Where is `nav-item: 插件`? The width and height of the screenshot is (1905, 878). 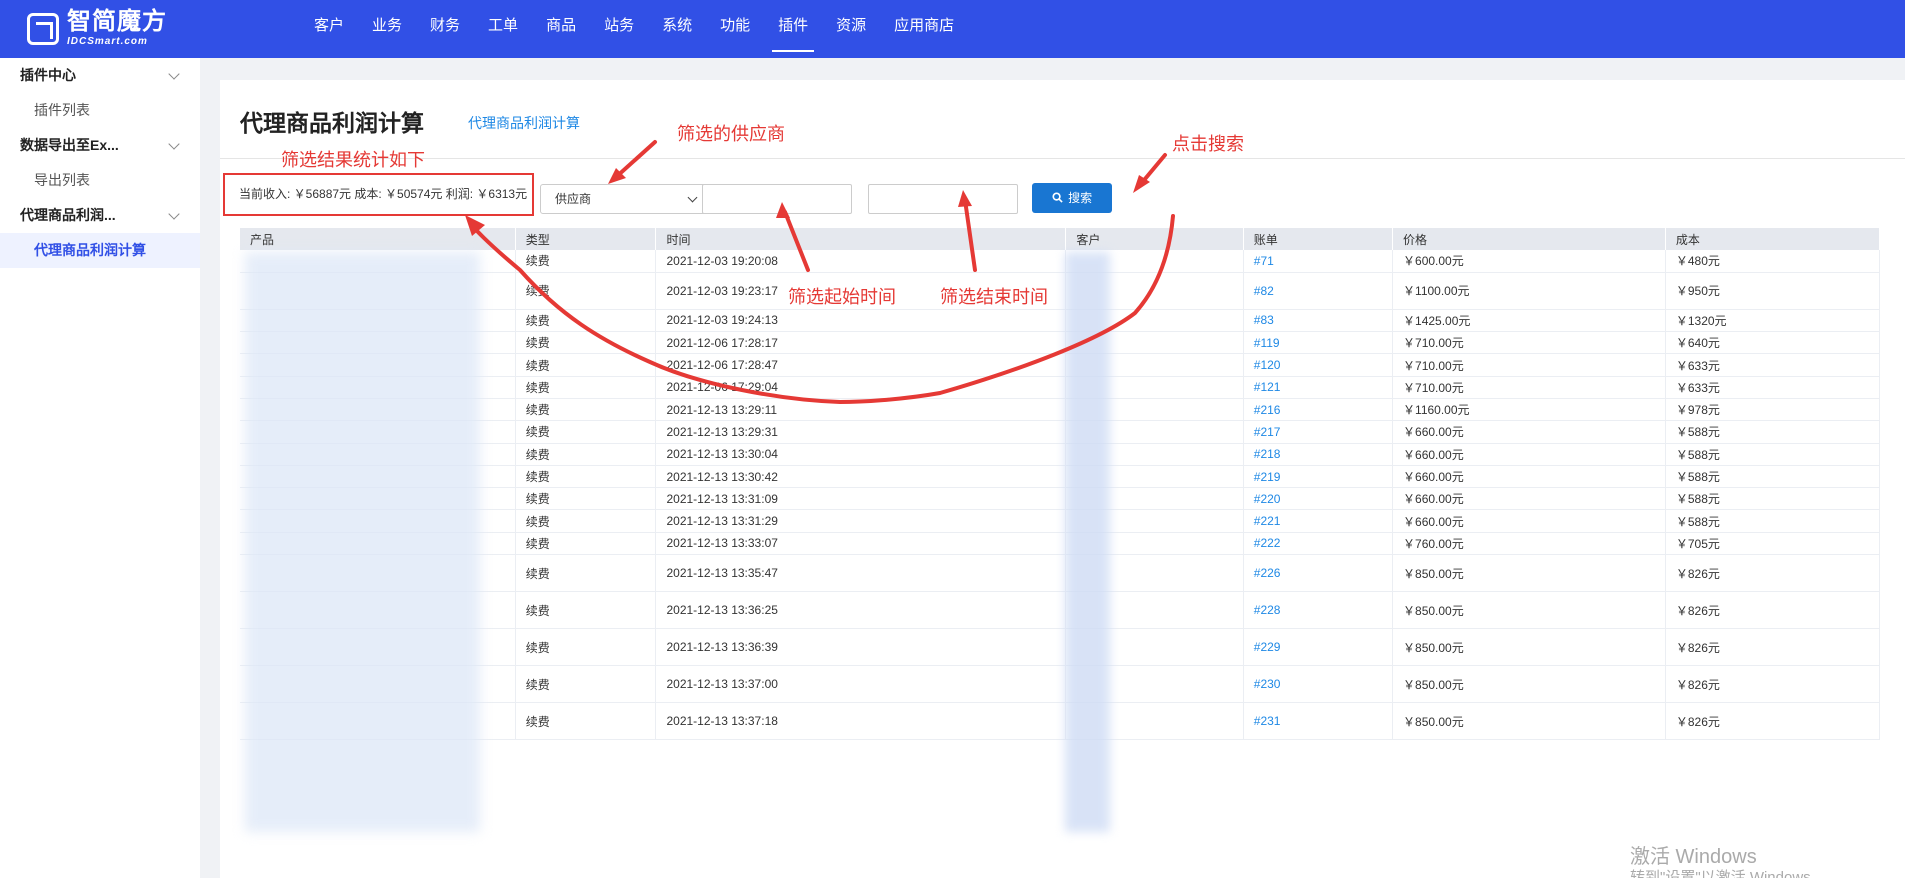 nav-item: 插件 is located at coordinates (793, 29).